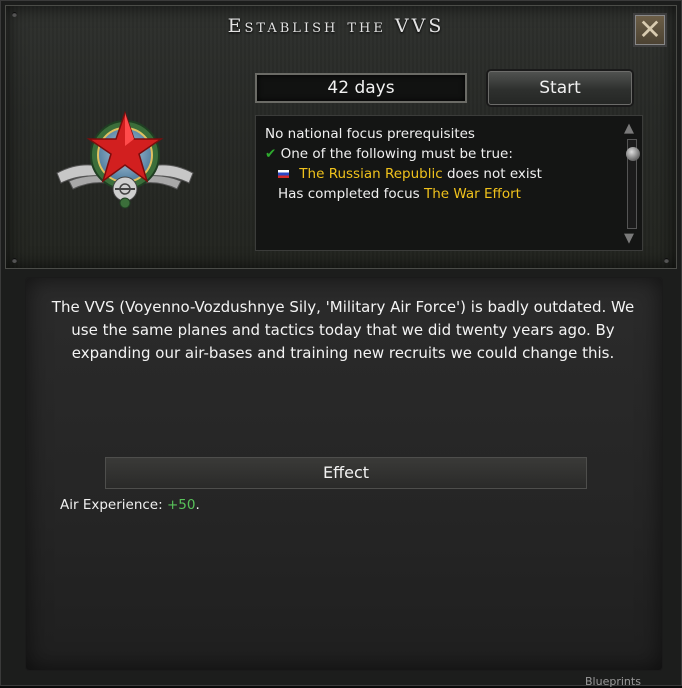  What do you see at coordinates (472, 194) in the screenshot?
I see `focus-link: The War Effort` at bounding box center [472, 194].